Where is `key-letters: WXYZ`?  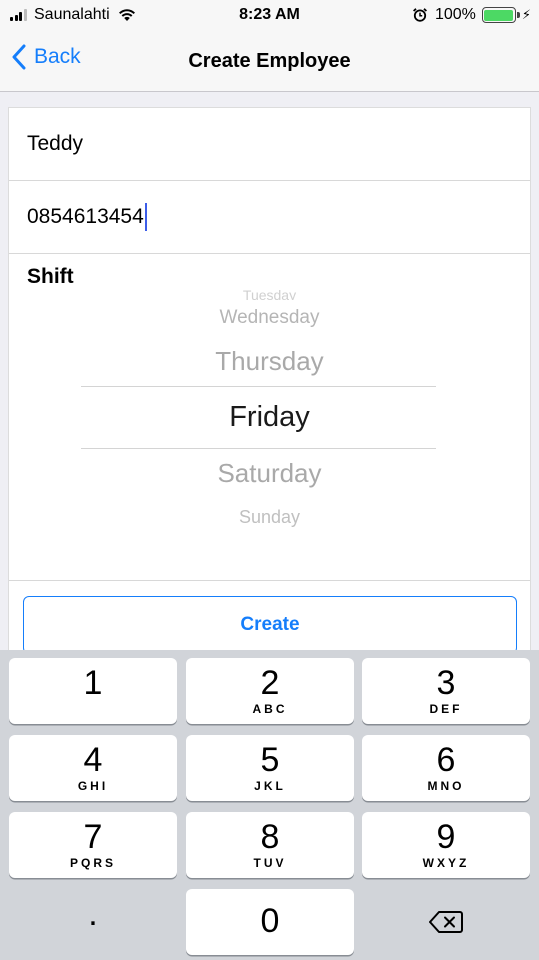 key-letters: WXYZ is located at coordinates (446, 863).